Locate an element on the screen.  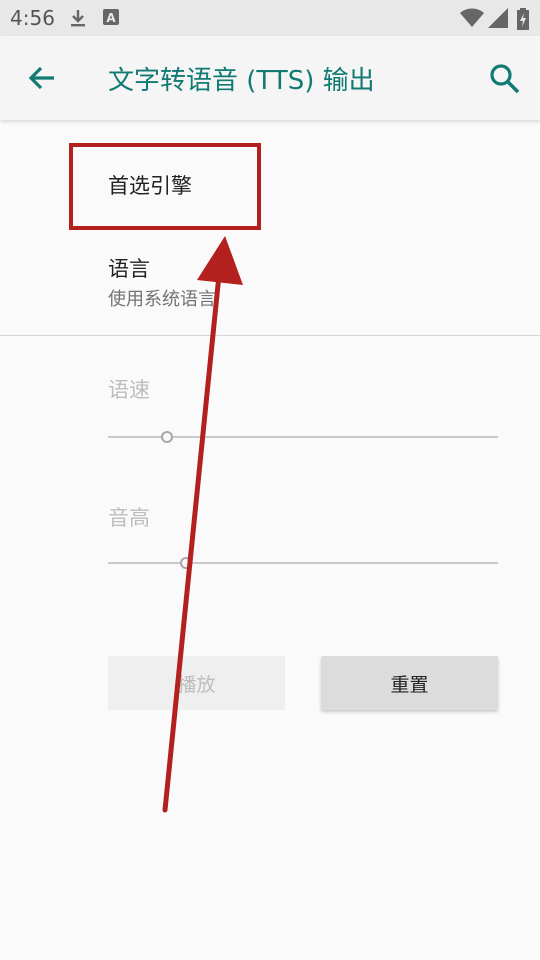
play-button: 播放 is located at coordinates (196, 683).